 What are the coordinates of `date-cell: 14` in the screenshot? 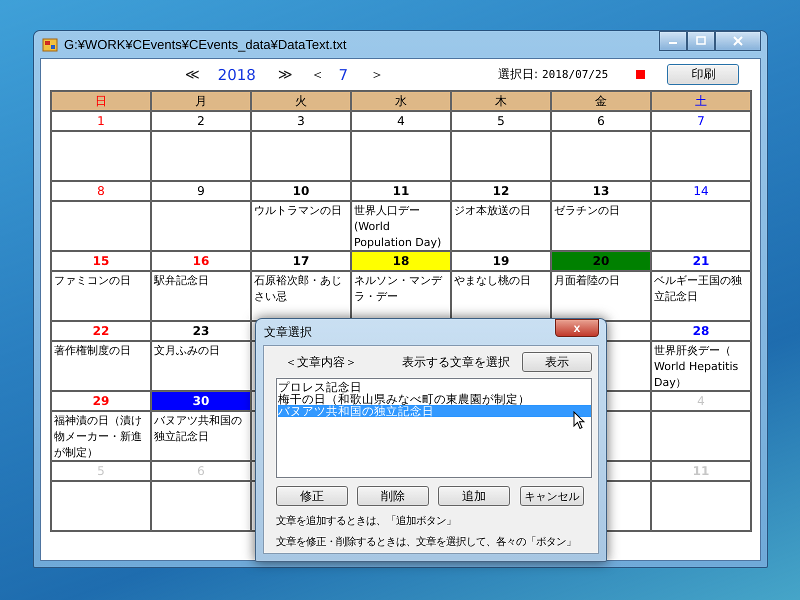 It's located at (701, 191).